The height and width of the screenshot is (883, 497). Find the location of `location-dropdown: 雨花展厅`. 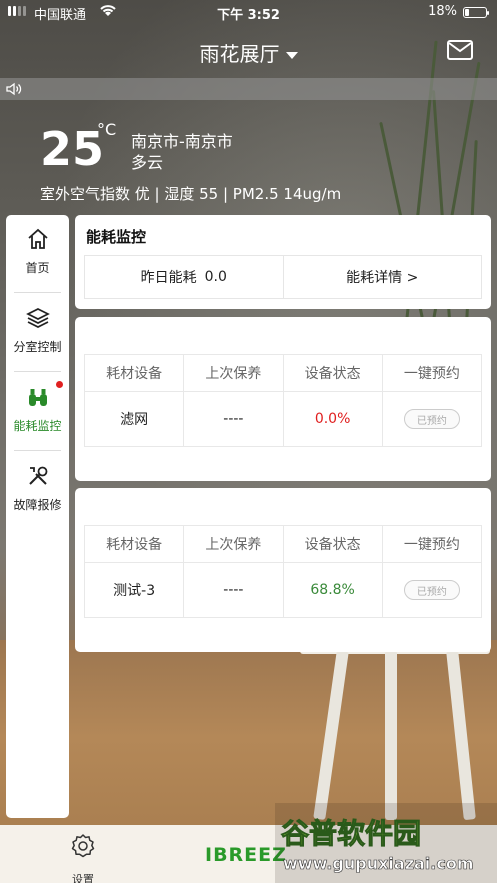

location-dropdown: 雨花展厅 is located at coordinates (248, 52).